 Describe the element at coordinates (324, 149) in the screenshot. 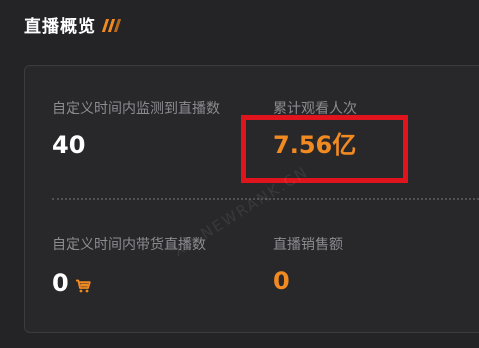

I see `highlight-box` at that location.